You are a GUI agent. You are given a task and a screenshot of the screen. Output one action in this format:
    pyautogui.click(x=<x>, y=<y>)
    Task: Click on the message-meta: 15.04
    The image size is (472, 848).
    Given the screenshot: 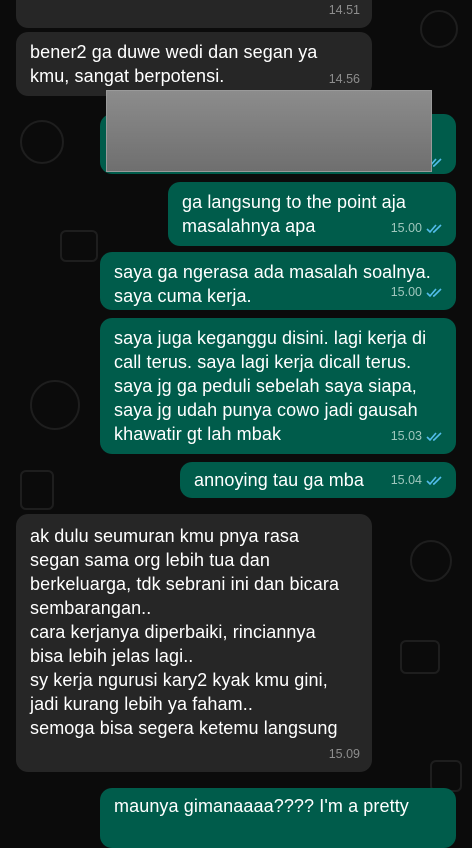 What is the action you would take?
    pyautogui.click(x=417, y=480)
    